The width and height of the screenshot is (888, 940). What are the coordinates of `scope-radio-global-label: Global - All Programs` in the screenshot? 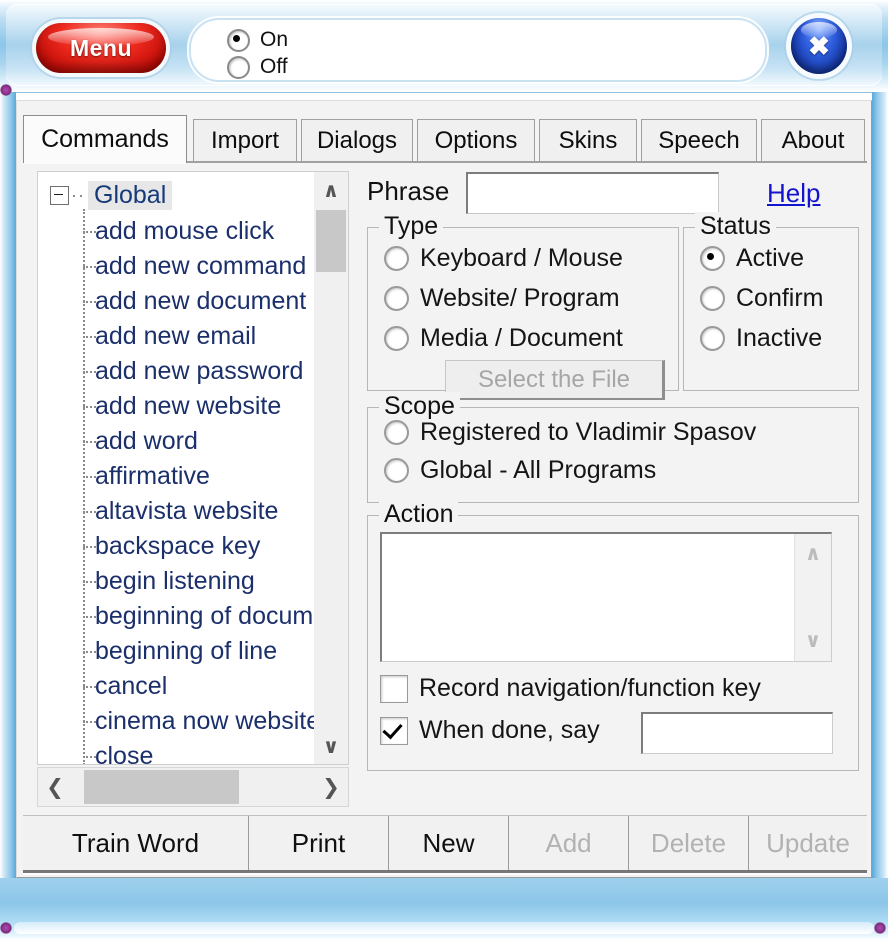 It's located at (538, 470).